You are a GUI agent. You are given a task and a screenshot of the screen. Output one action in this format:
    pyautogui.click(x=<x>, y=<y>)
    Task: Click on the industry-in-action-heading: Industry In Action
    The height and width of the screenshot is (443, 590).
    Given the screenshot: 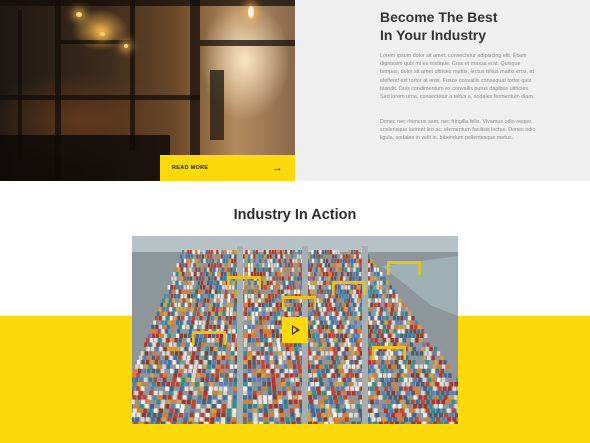 What is the action you would take?
    pyautogui.click(x=295, y=215)
    